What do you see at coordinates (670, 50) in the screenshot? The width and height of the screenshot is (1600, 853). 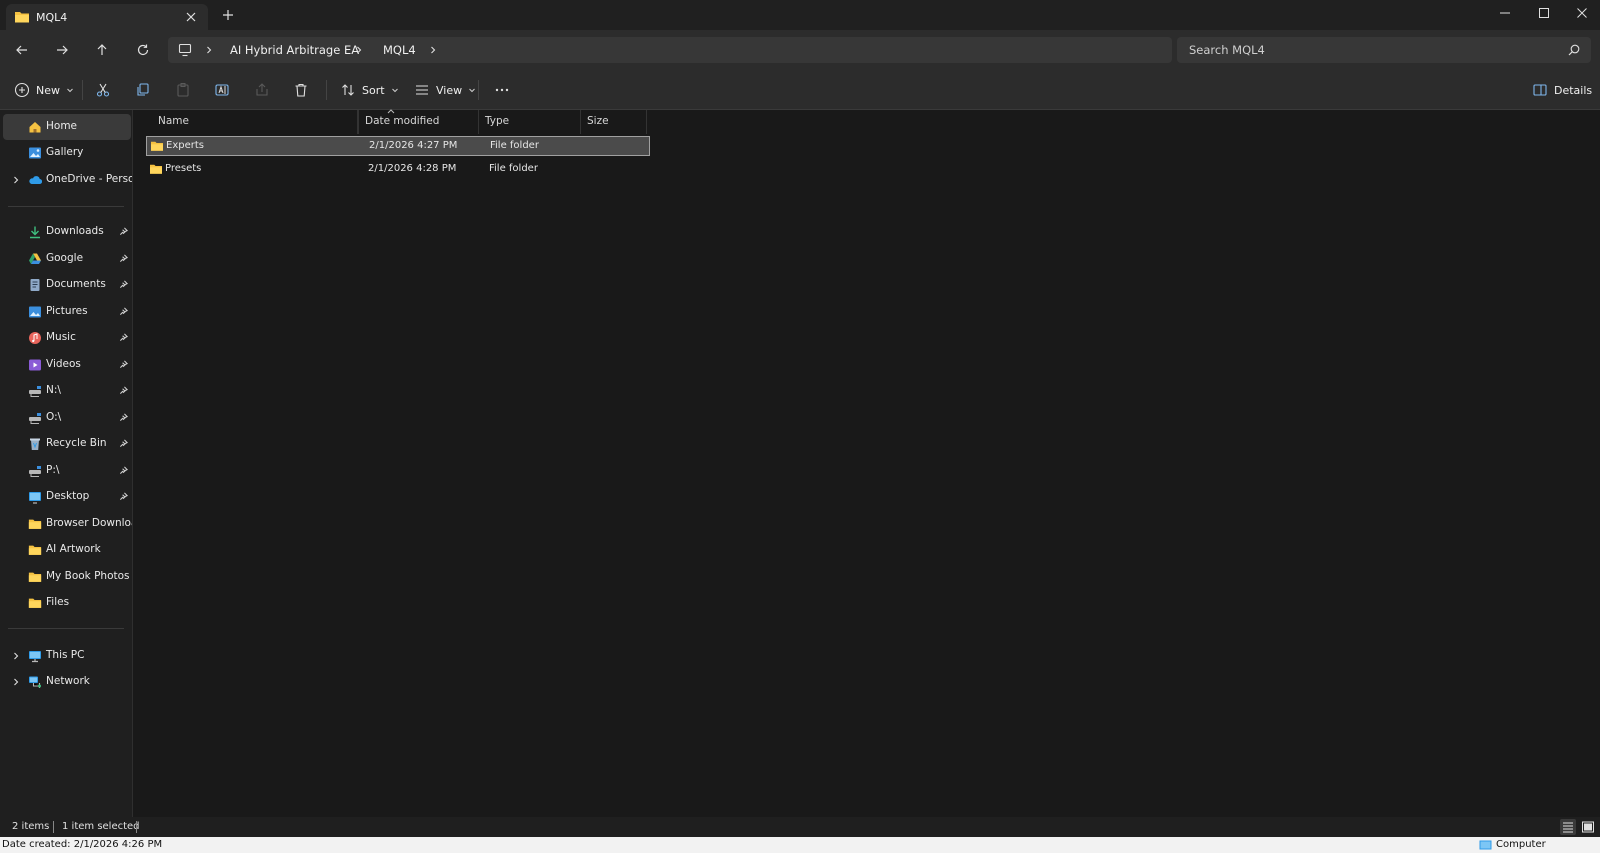 I see `address-bar: AI Hybrid Arbitrage EA MQL4` at bounding box center [670, 50].